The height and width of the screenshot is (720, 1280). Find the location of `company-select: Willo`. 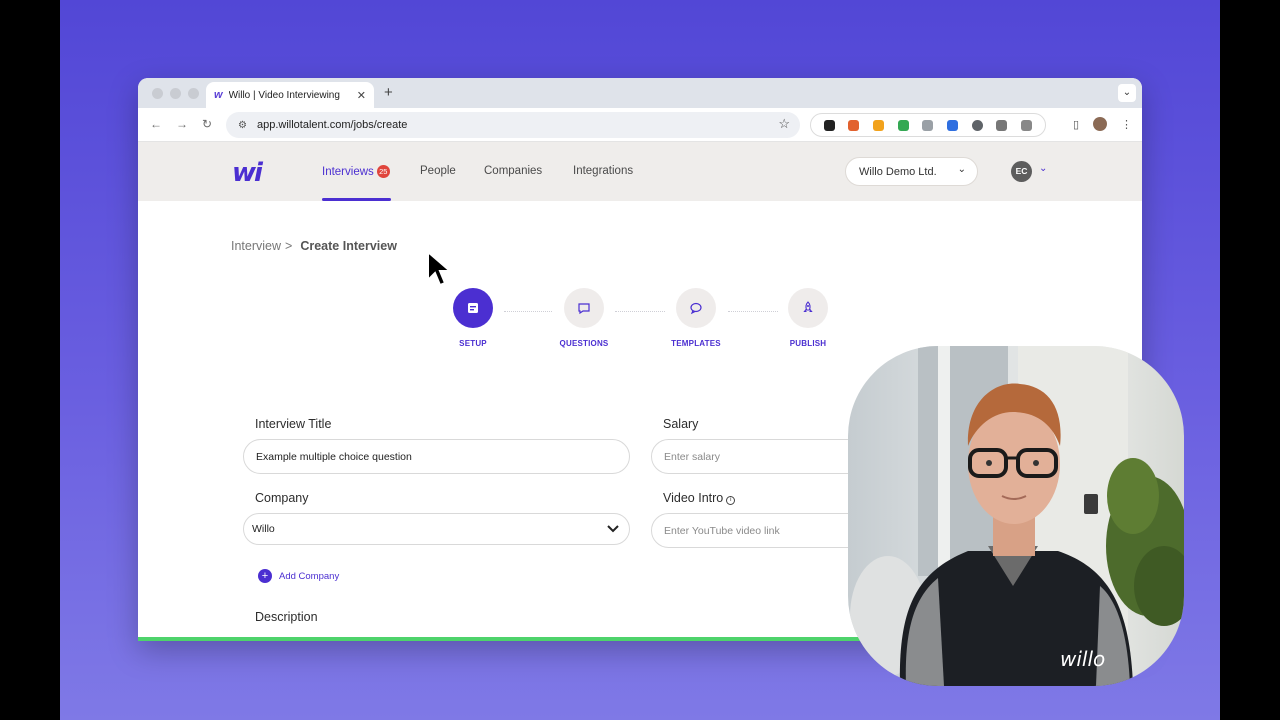

company-select: Willo is located at coordinates (436, 529).